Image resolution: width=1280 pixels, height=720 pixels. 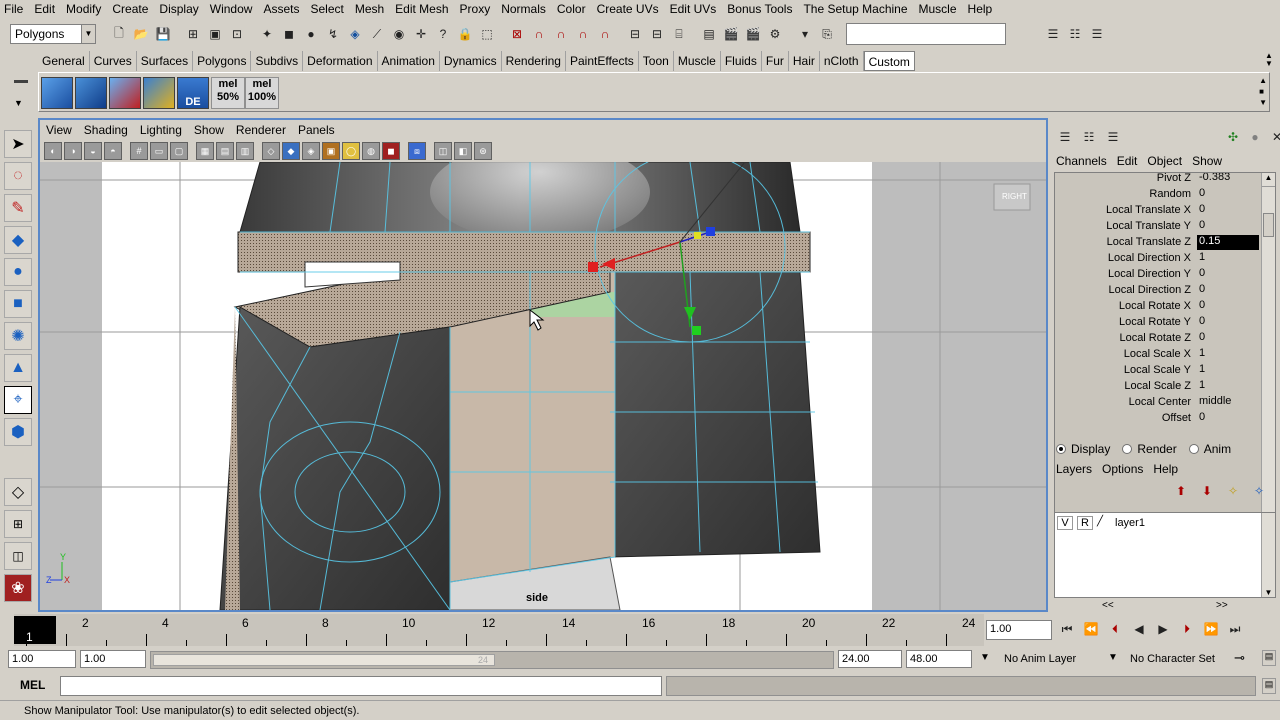 I want to click on channel-row: Local Translate X0, so click(x=1155, y=211).